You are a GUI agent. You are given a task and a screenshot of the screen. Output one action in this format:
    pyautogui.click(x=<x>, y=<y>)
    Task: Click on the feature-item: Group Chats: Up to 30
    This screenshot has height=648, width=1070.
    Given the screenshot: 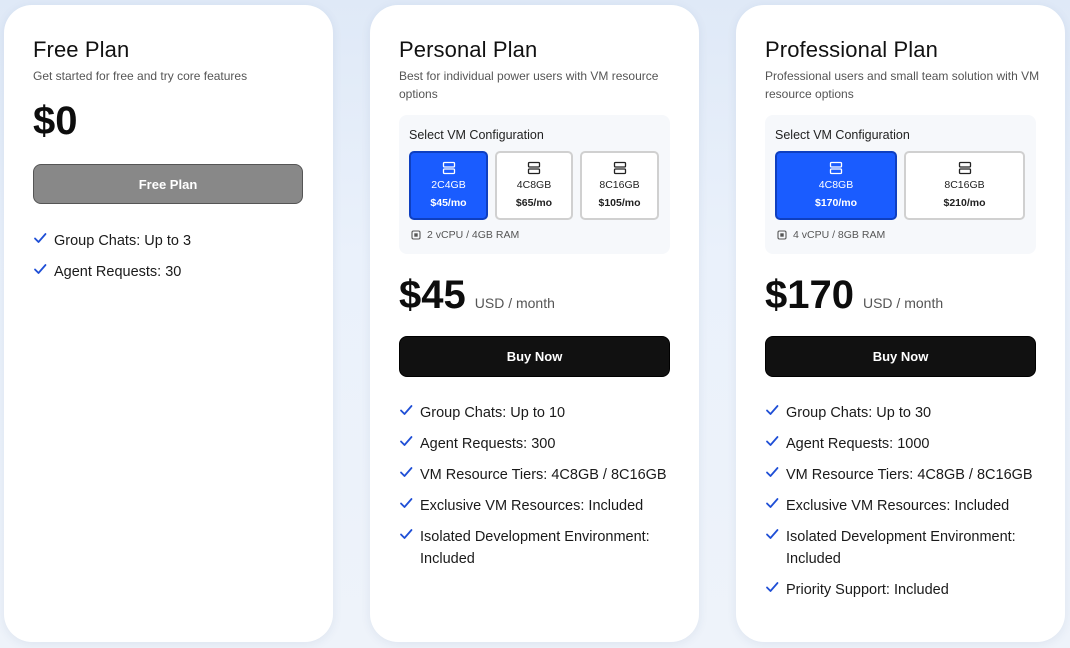 What is the action you would take?
    pyautogui.click(x=900, y=413)
    